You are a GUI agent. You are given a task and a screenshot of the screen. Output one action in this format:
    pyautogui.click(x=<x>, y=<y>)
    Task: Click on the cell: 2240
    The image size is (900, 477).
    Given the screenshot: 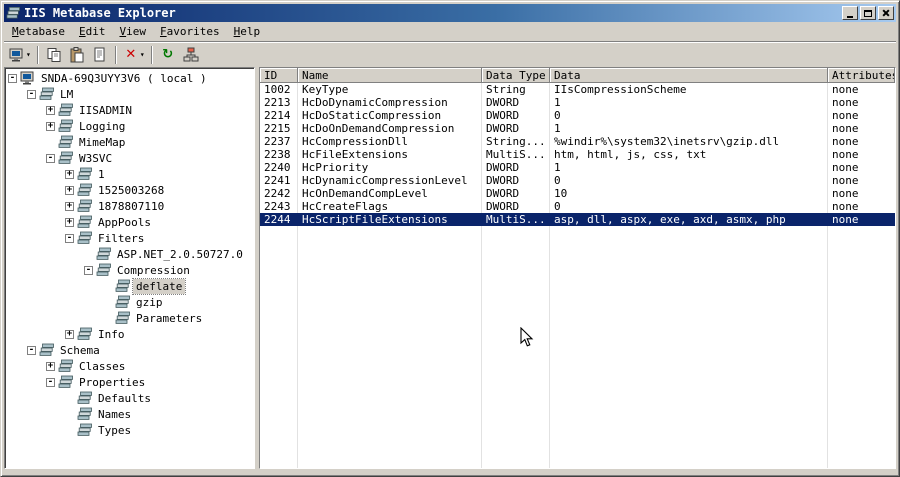 What is the action you would take?
    pyautogui.click(x=277, y=167)
    